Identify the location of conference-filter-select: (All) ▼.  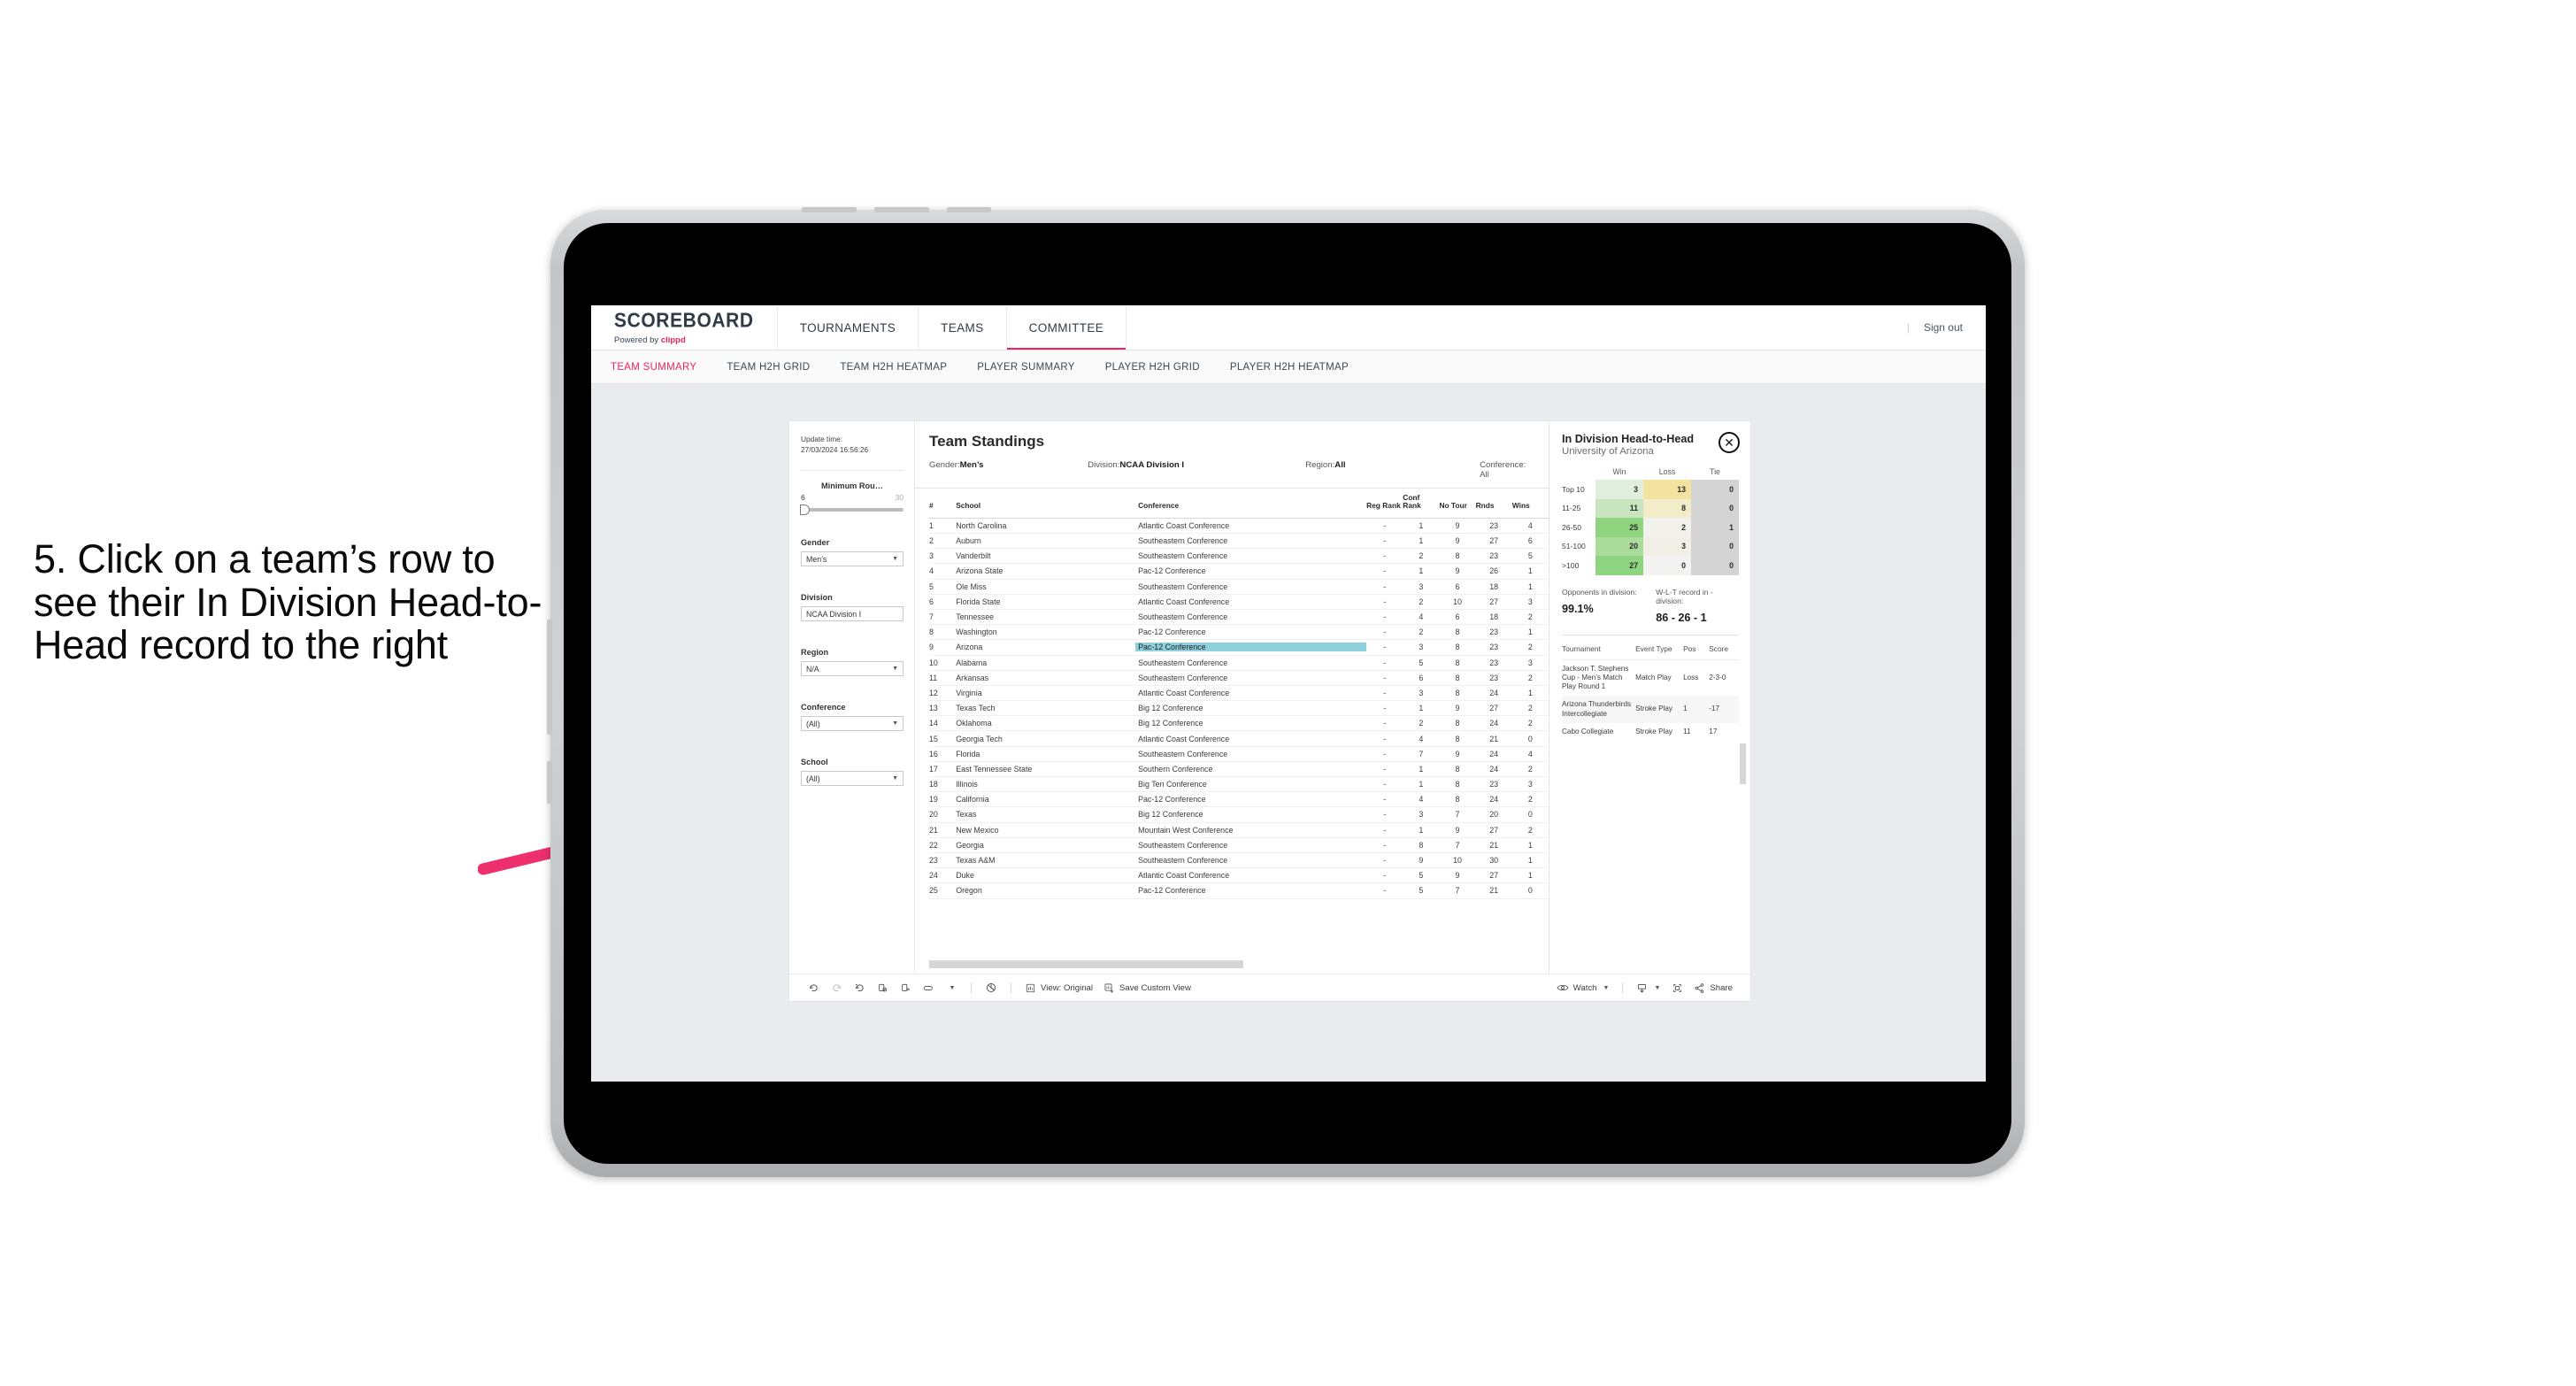
(852, 724).